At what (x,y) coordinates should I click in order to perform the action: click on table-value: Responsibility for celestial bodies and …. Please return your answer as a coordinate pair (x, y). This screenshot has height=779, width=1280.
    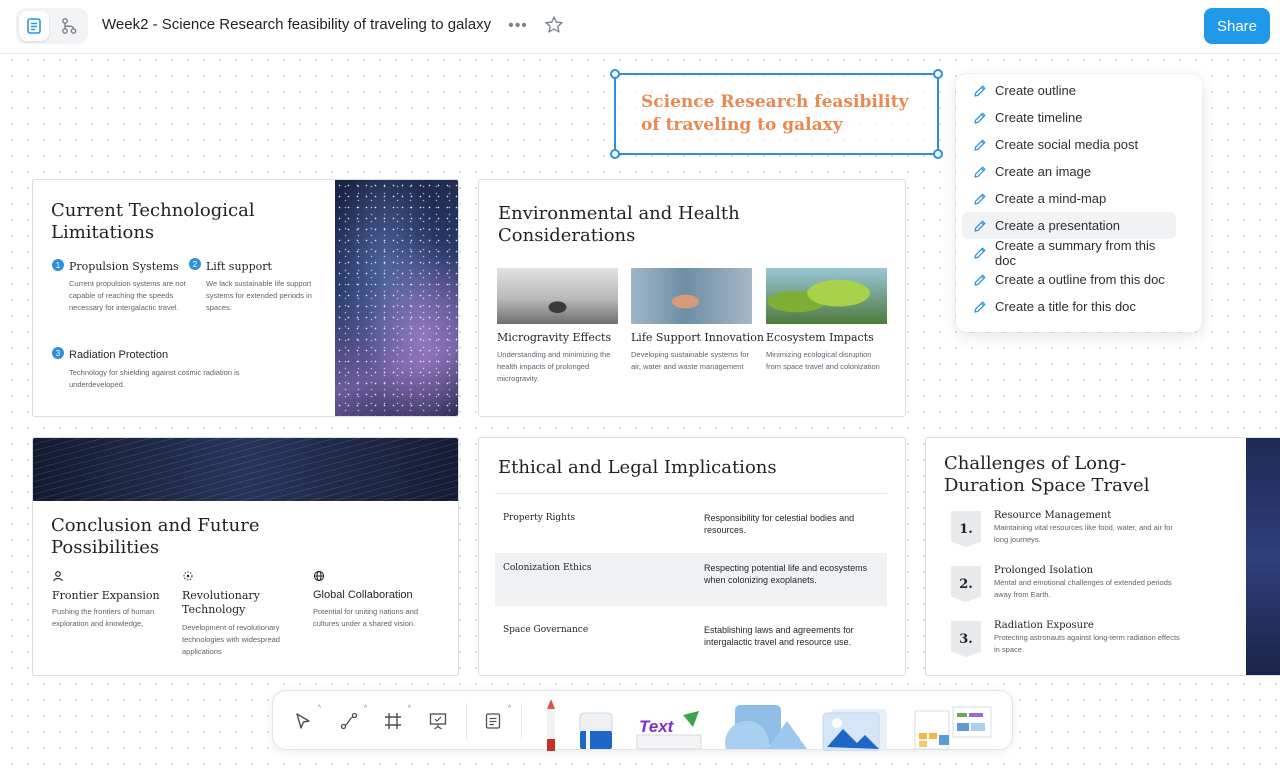
    Looking at the image, I should click on (779, 524).